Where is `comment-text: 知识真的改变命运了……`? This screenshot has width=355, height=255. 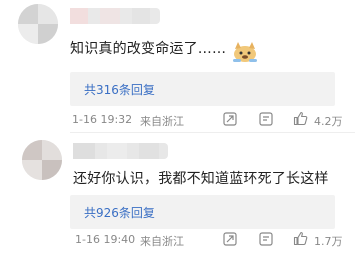
comment-text: 知识真的改变命运了…… is located at coordinates (148, 49).